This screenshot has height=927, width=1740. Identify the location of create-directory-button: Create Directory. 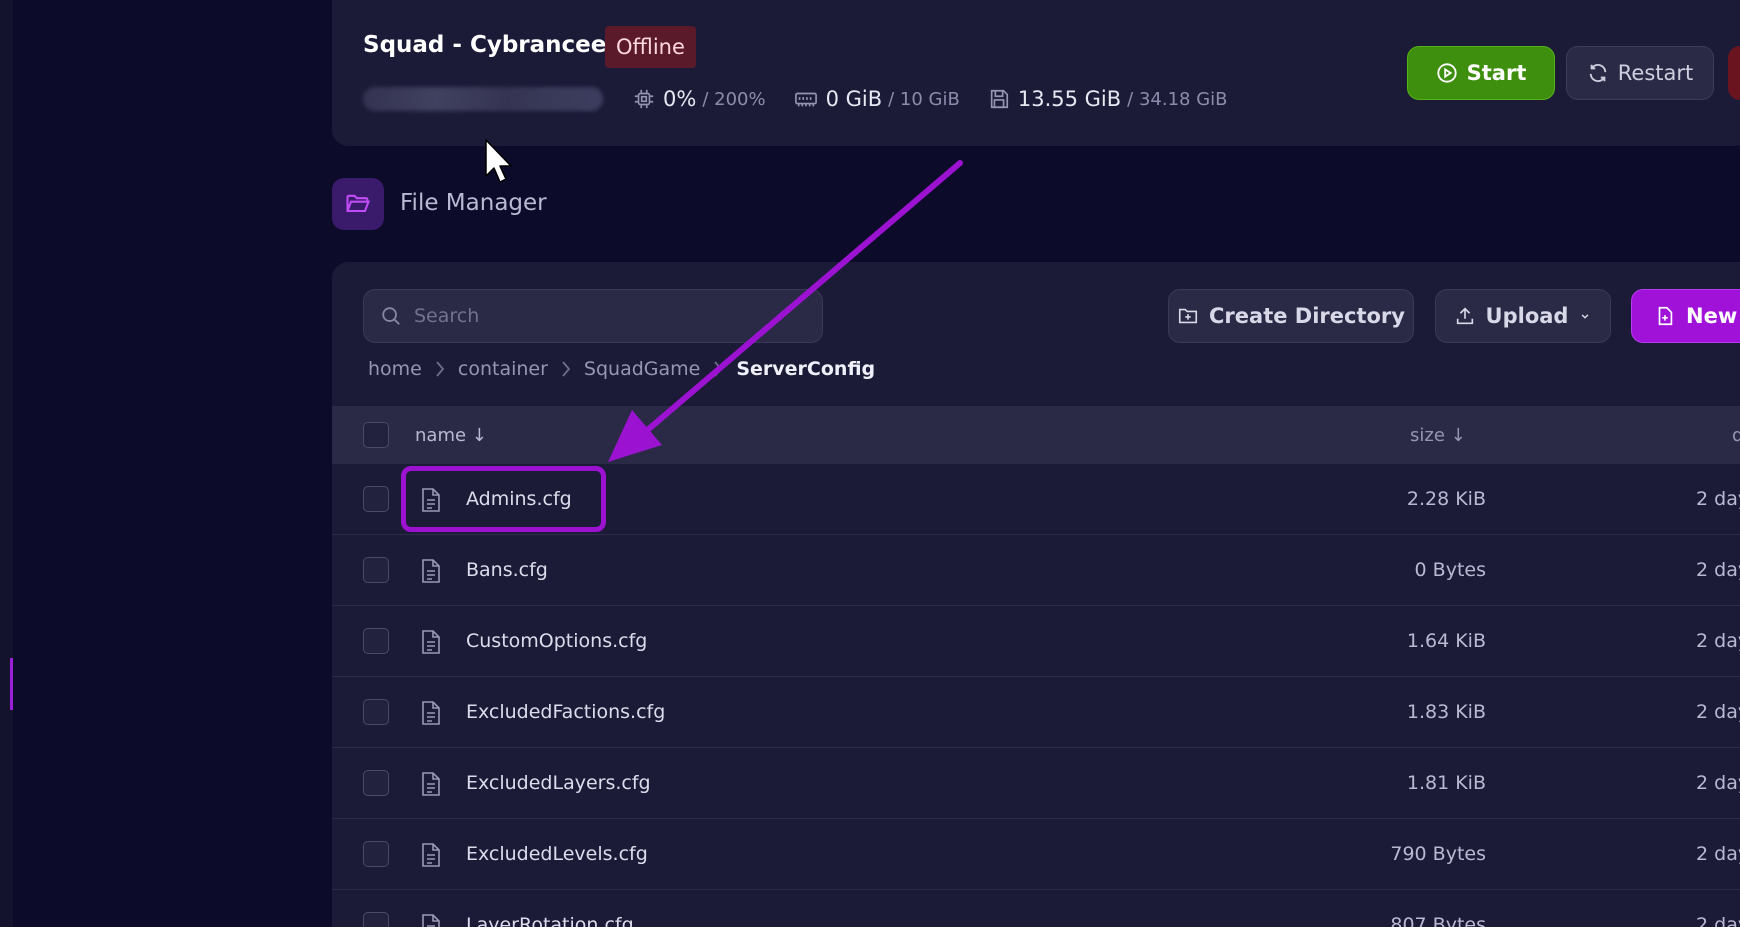
(1291, 316).